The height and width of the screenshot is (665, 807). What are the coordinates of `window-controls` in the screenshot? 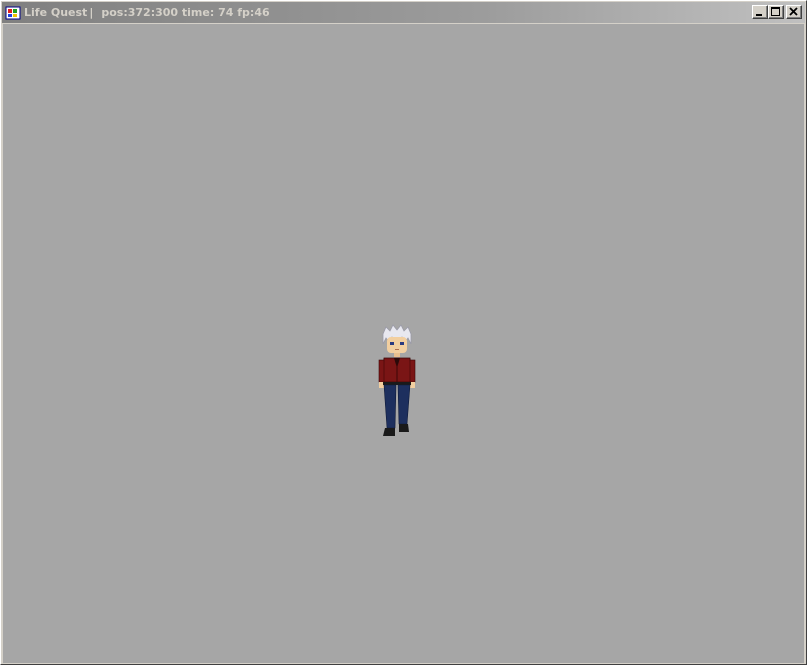 It's located at (777, 12).